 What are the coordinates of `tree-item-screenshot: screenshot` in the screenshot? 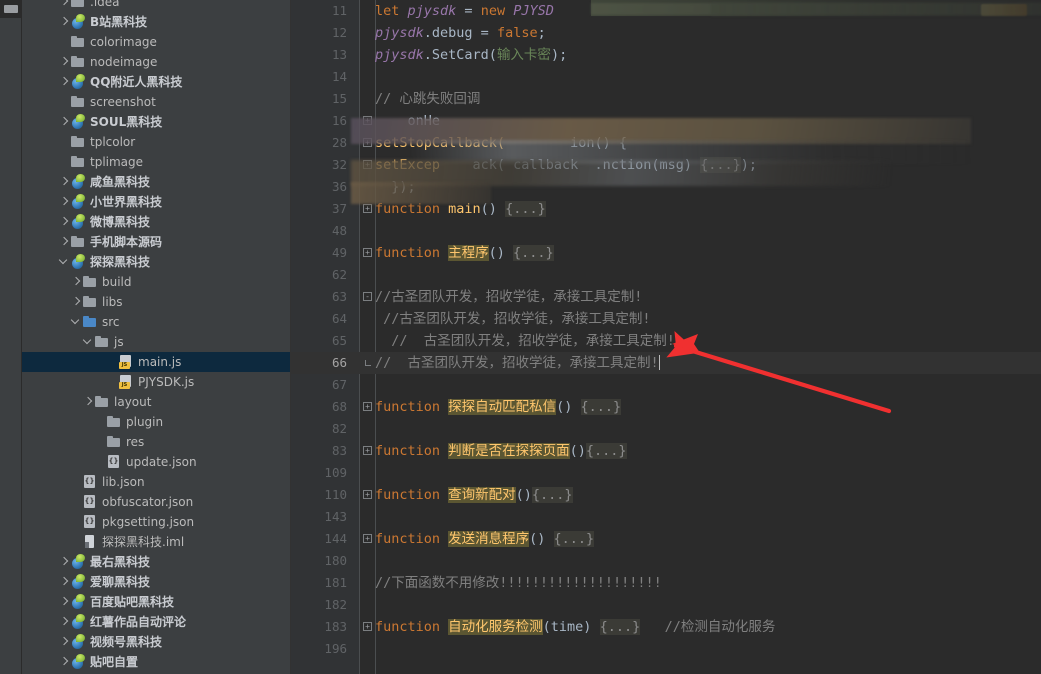 It's located at (156, 102).